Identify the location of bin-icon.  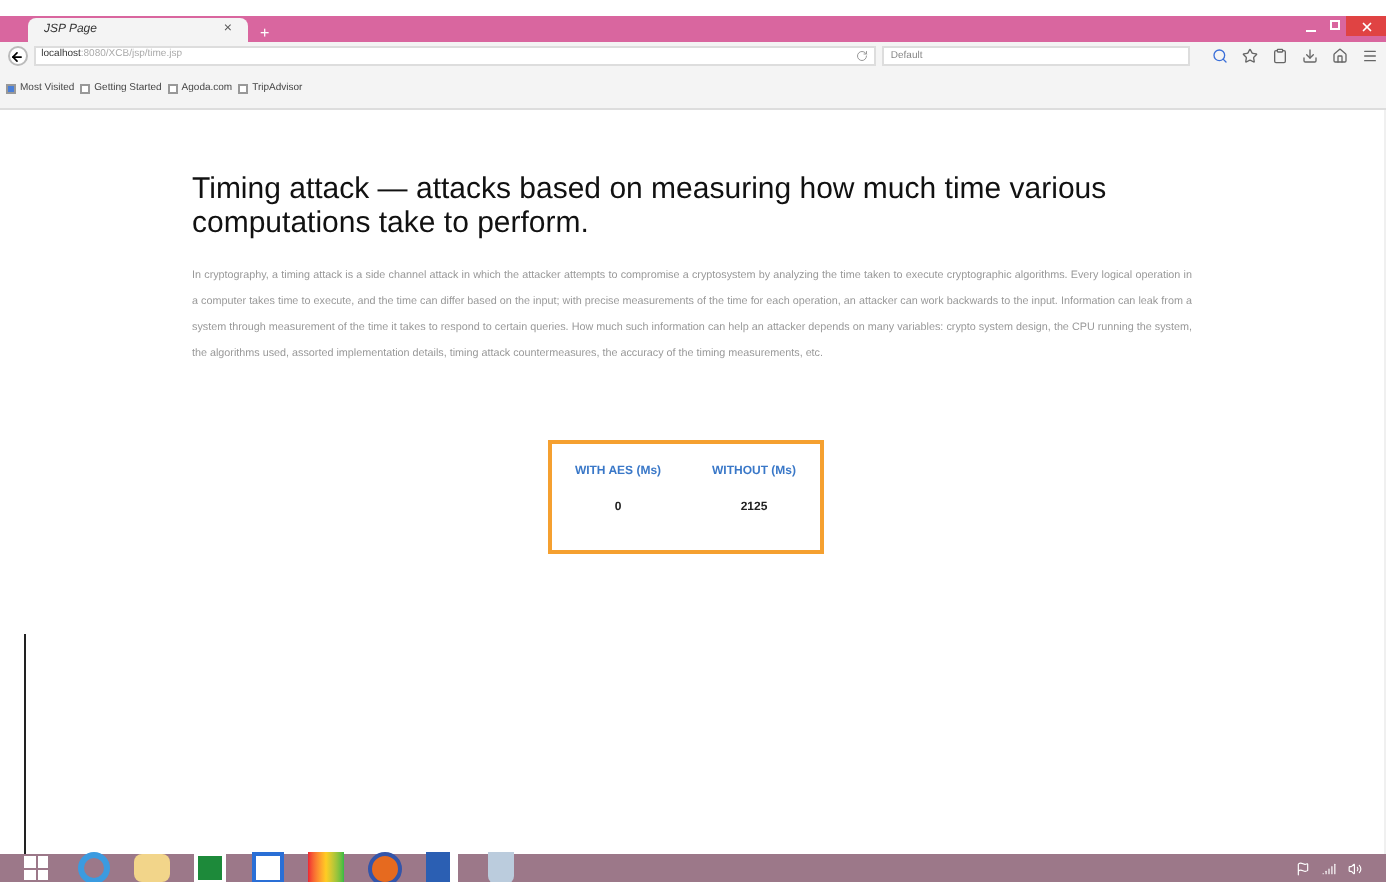
(500, 867).